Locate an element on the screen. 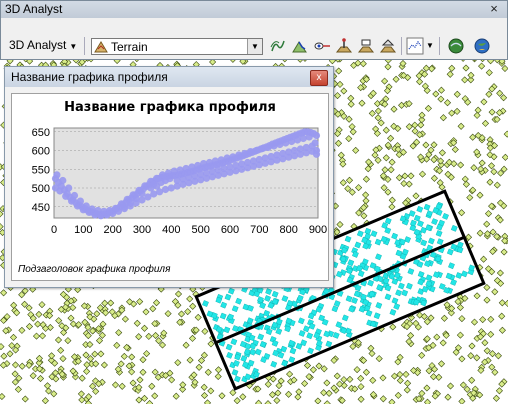 Image resolution: width=508 pixels, height=404 pixels. close-button: x is located at coordinates (319, 78).